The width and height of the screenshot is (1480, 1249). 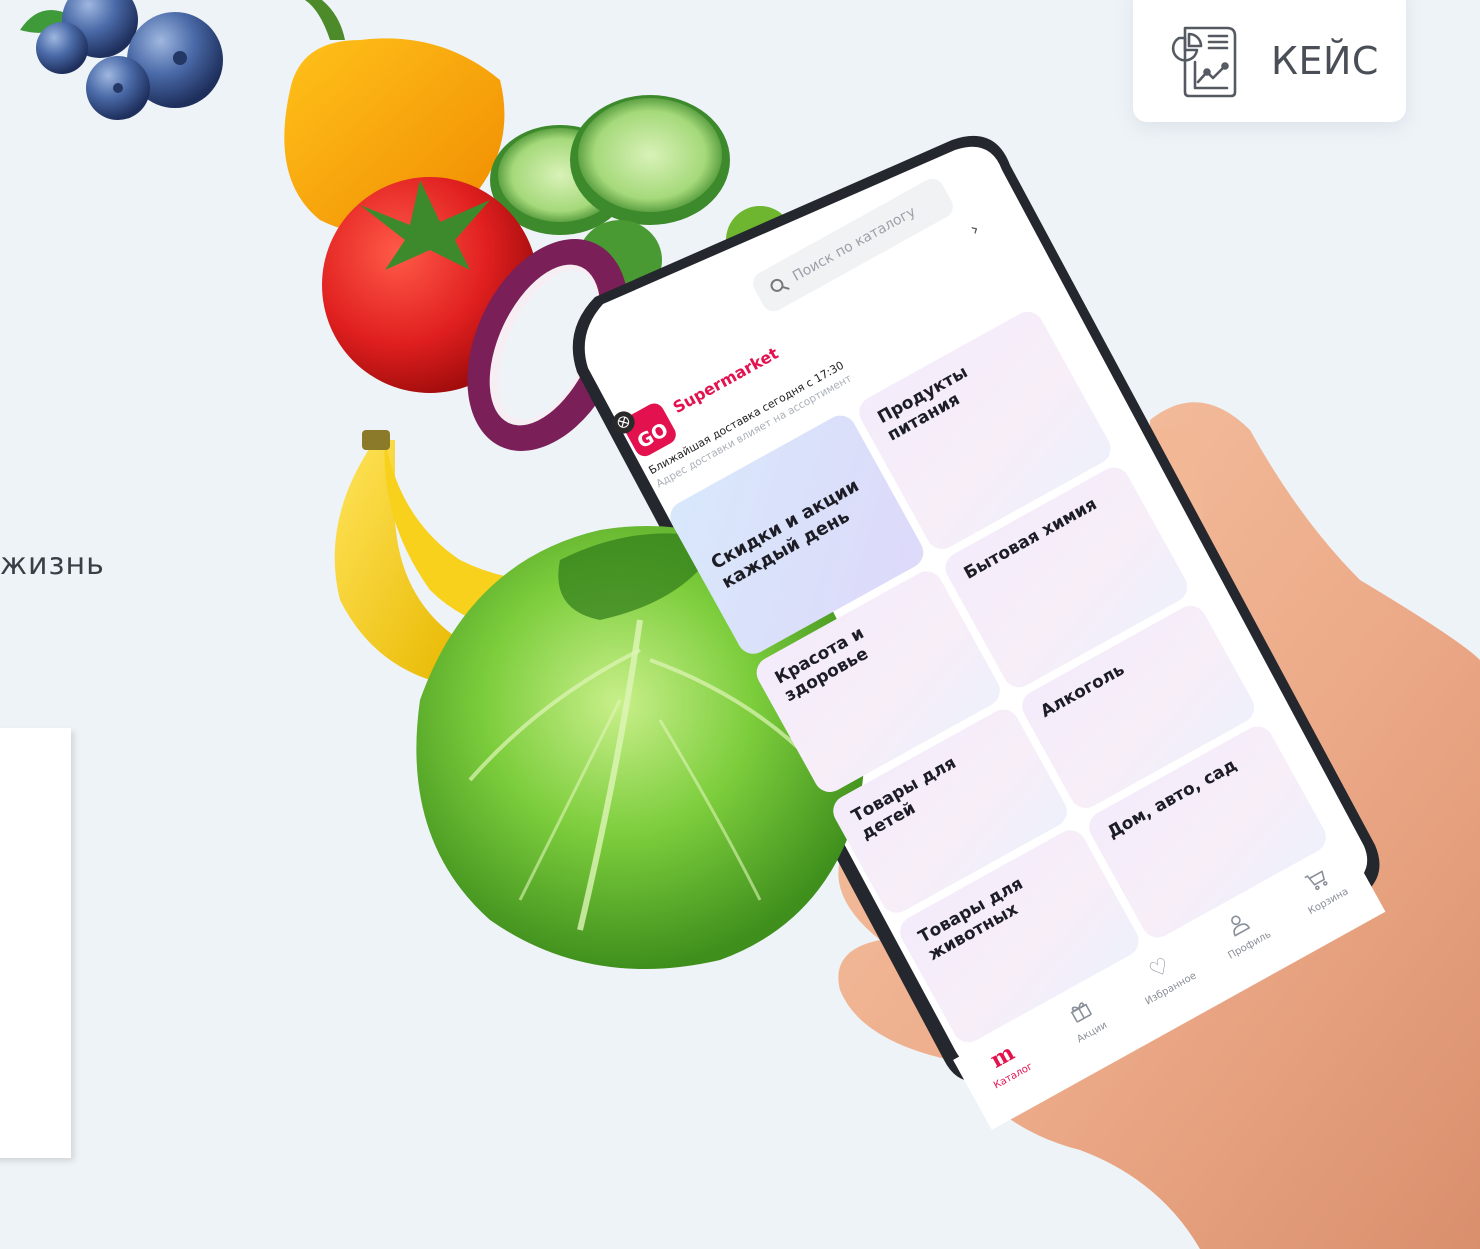 What do you see at coordinates (1204, 62) in the screenshot?
I see `report-chart-icon` at bounding box center [1204, 62].